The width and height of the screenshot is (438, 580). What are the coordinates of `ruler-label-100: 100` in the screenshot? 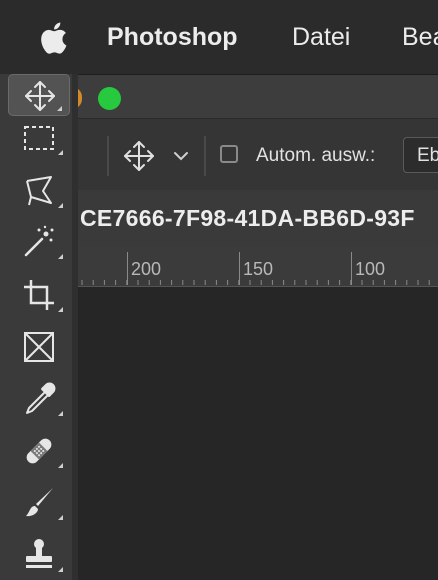 It's located at (370, 269).